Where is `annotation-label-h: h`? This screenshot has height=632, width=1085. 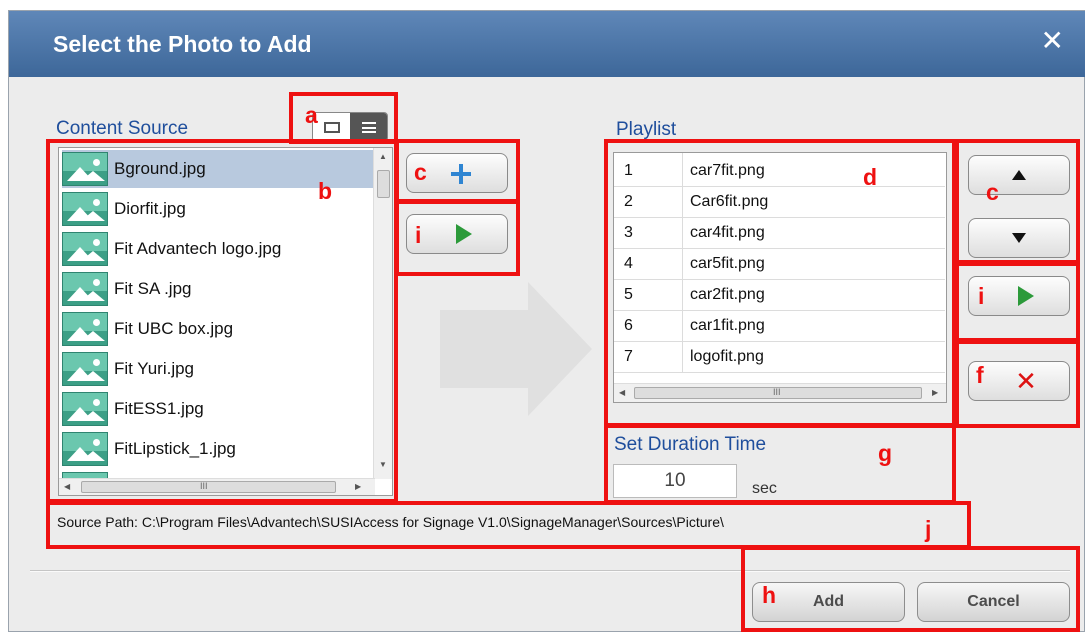
annotation-label-h: h is located at coordinates (769, 595).